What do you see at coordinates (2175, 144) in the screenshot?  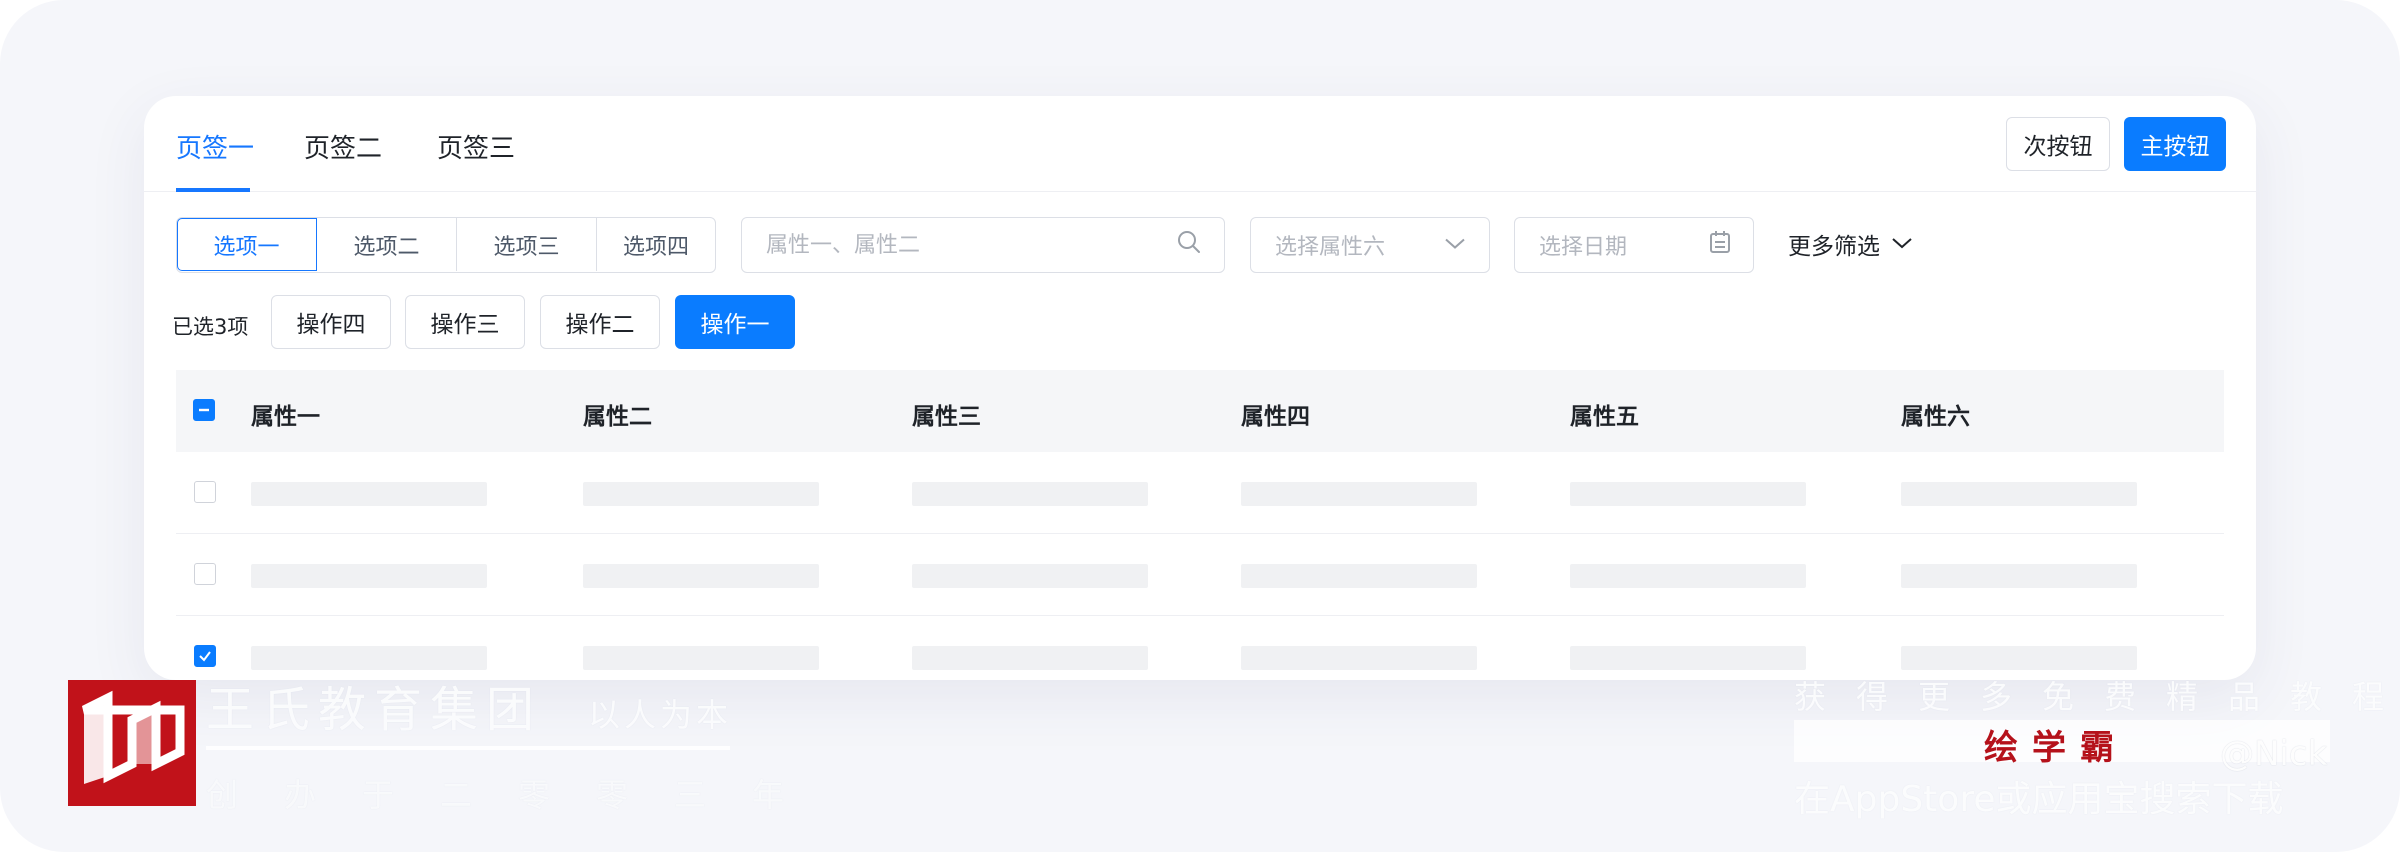 I see `primary-button: 主按钮` at bounding box center [2175, 144].